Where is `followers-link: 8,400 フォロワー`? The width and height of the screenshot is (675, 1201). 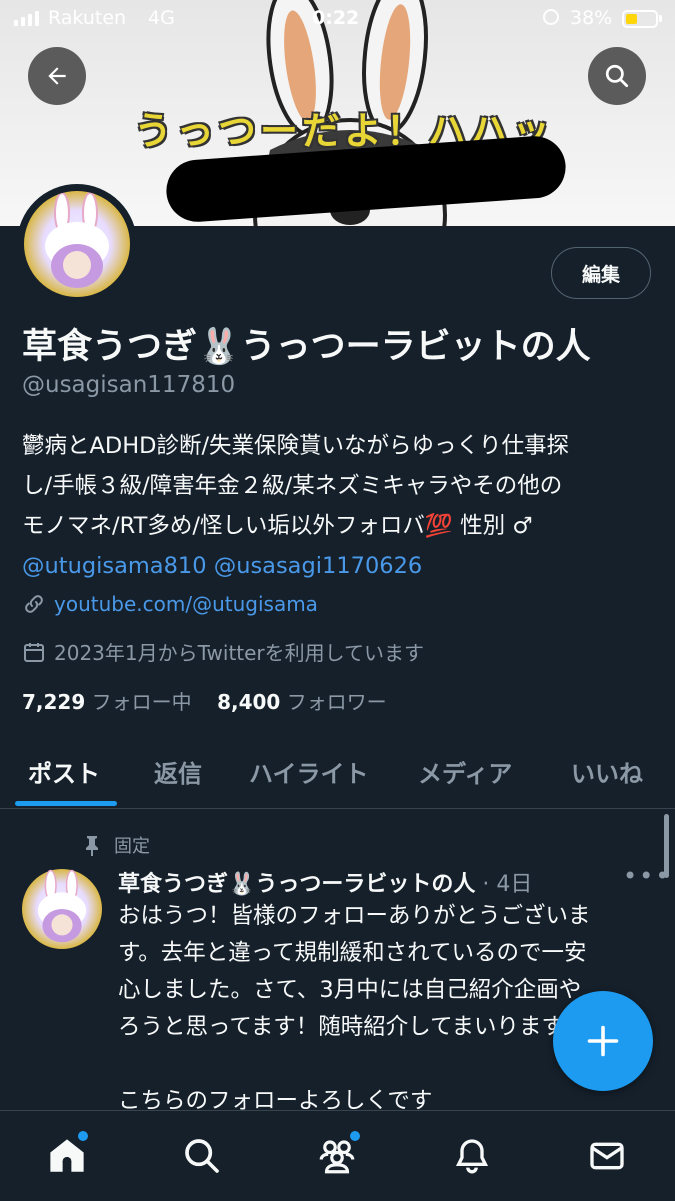 followers-link: 8,400 フォロワー is located at coordinates (302, 702).